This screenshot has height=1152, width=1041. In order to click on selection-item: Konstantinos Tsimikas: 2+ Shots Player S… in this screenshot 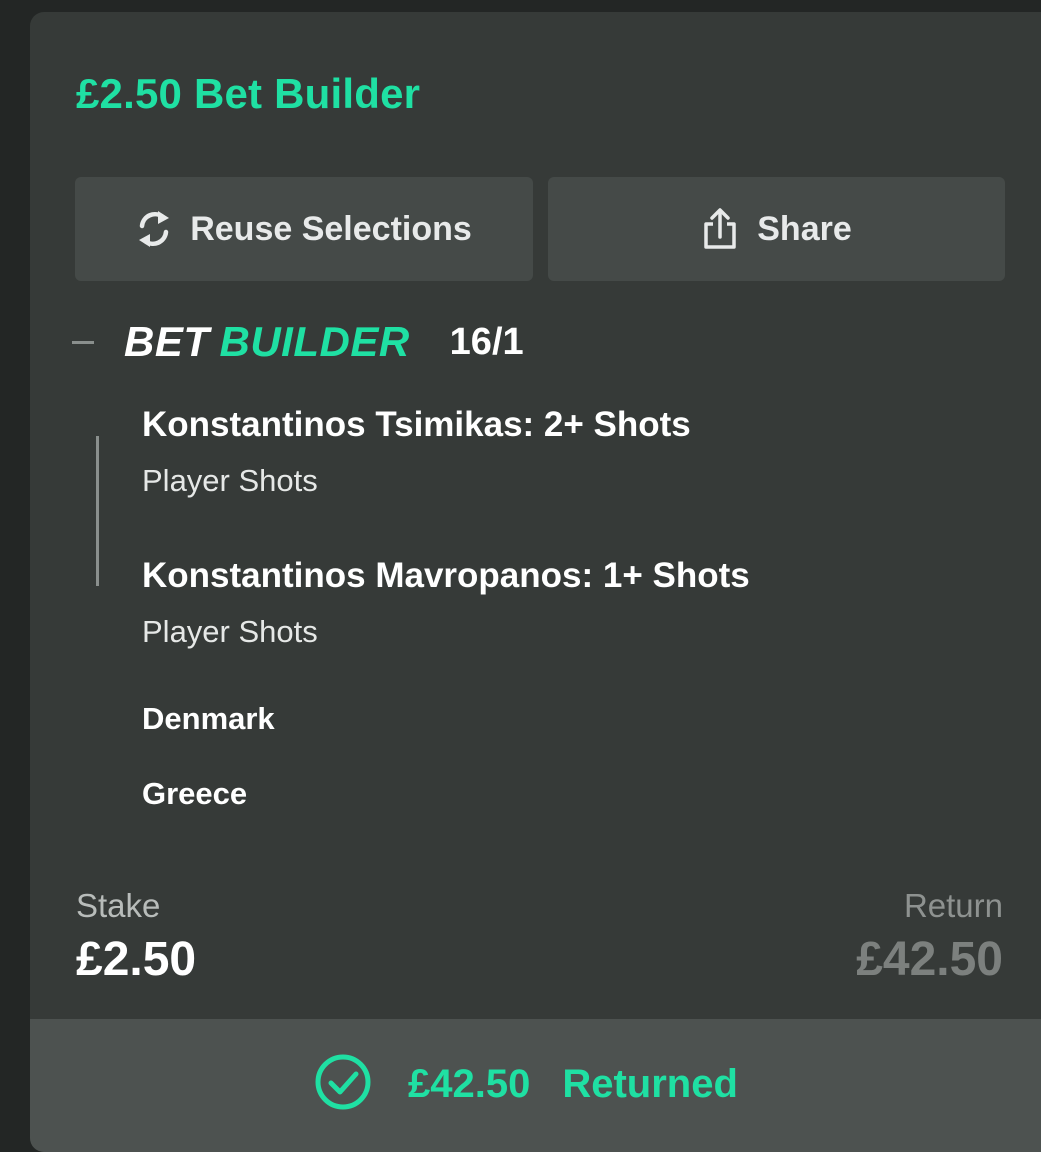, I will do `click(416, 452)`.